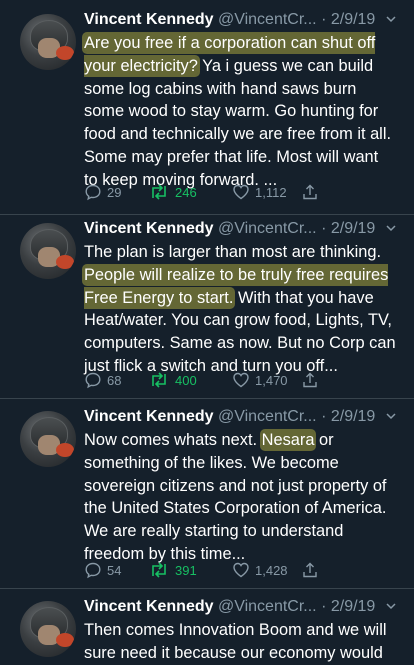 This screenshot has height=665, width=414. I want to click on reply-count: 29, so click(114, 192).